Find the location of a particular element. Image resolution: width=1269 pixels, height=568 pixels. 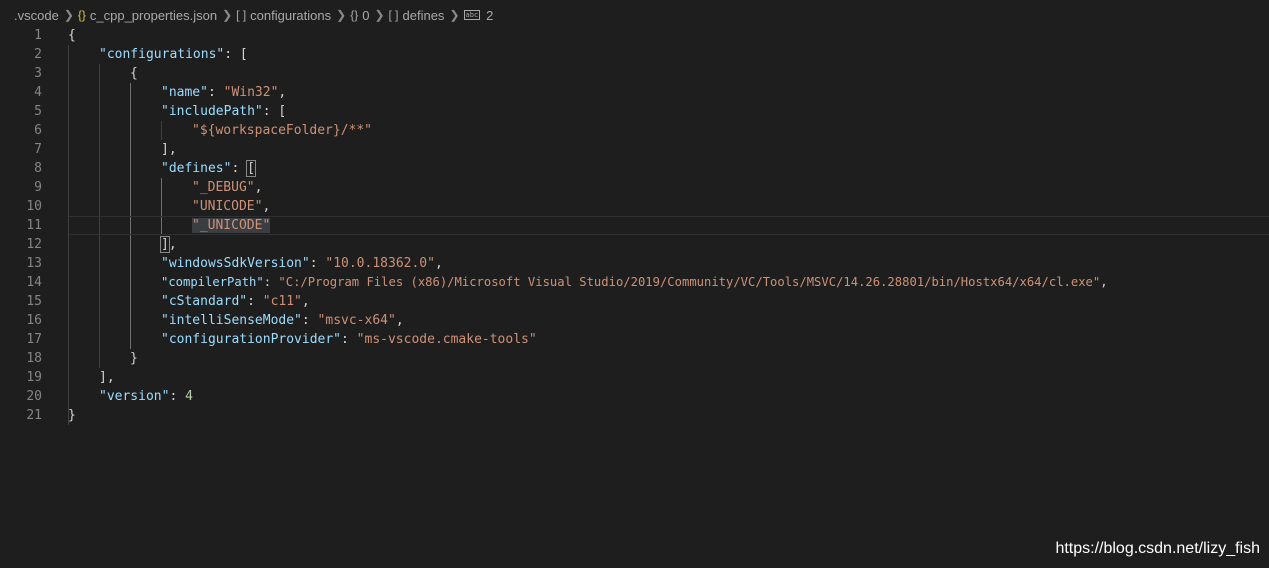

breadcrumb-item-file: {} c_cpp_properties.json is located at coordinates (147, 15).